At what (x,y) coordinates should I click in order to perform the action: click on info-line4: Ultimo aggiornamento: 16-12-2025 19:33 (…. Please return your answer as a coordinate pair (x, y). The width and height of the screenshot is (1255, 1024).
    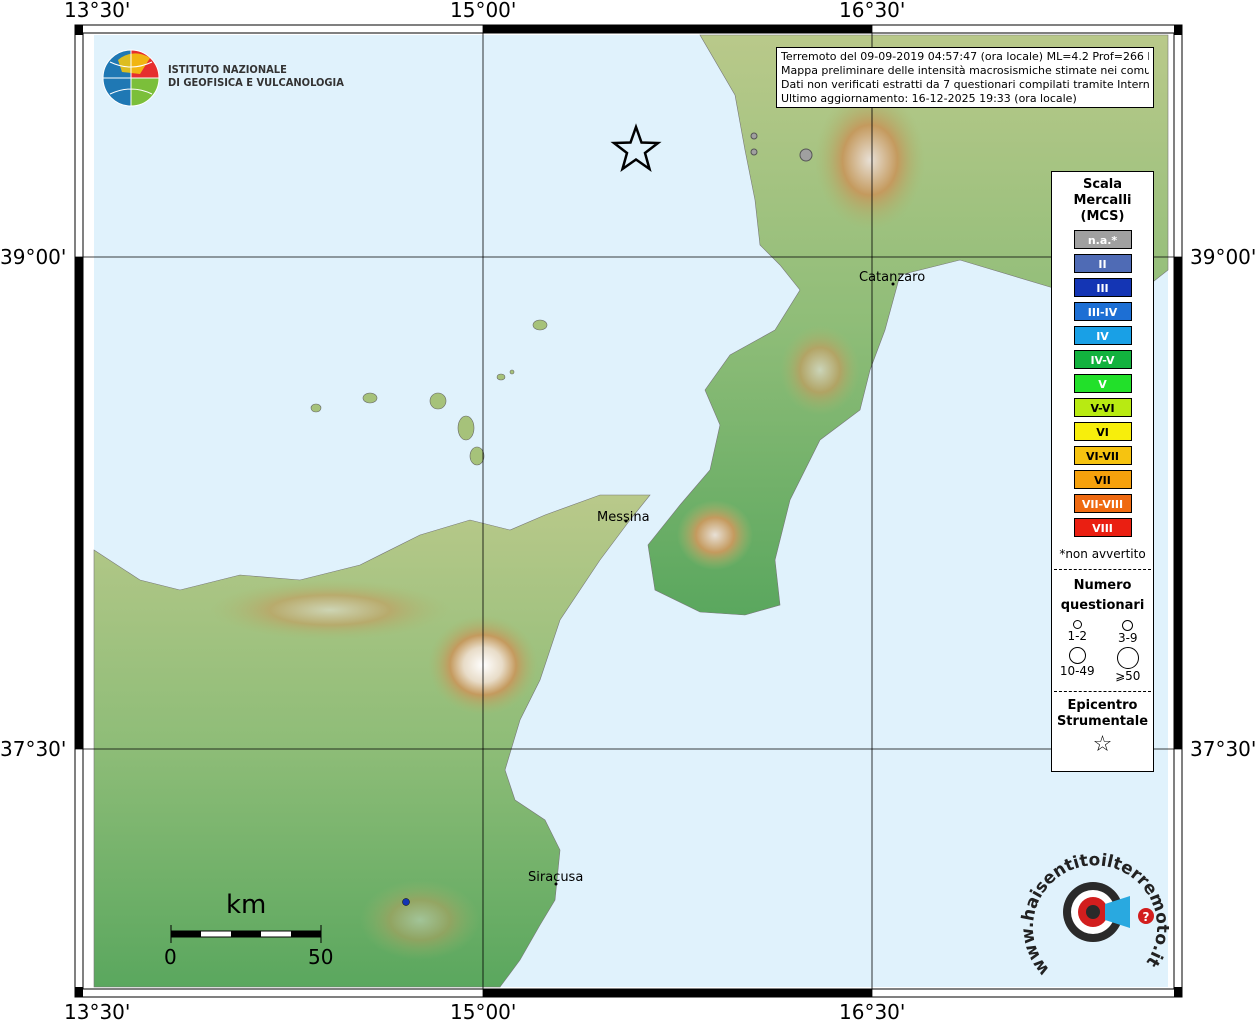
    Looking at the image, I should click on (929, 98).